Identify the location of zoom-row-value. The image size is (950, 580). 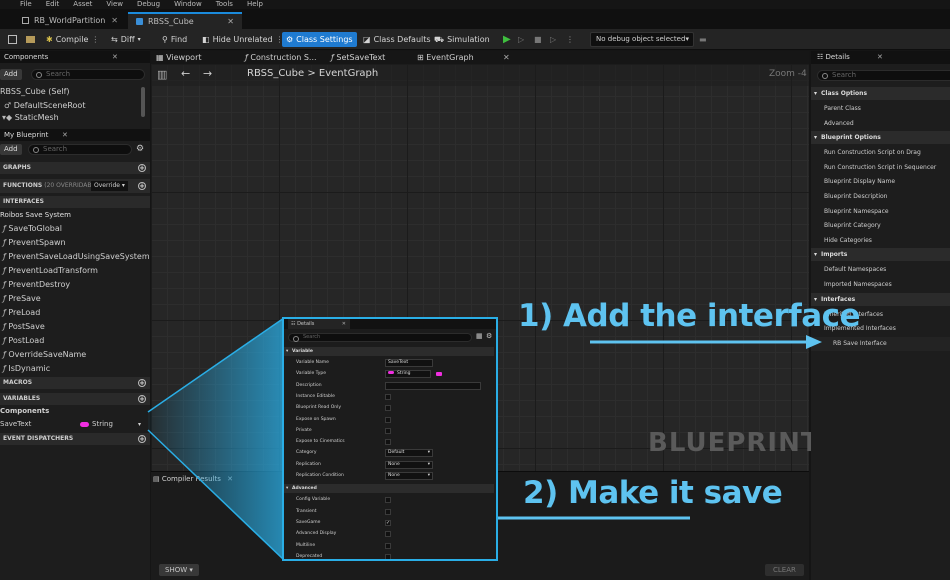
(433, 385).